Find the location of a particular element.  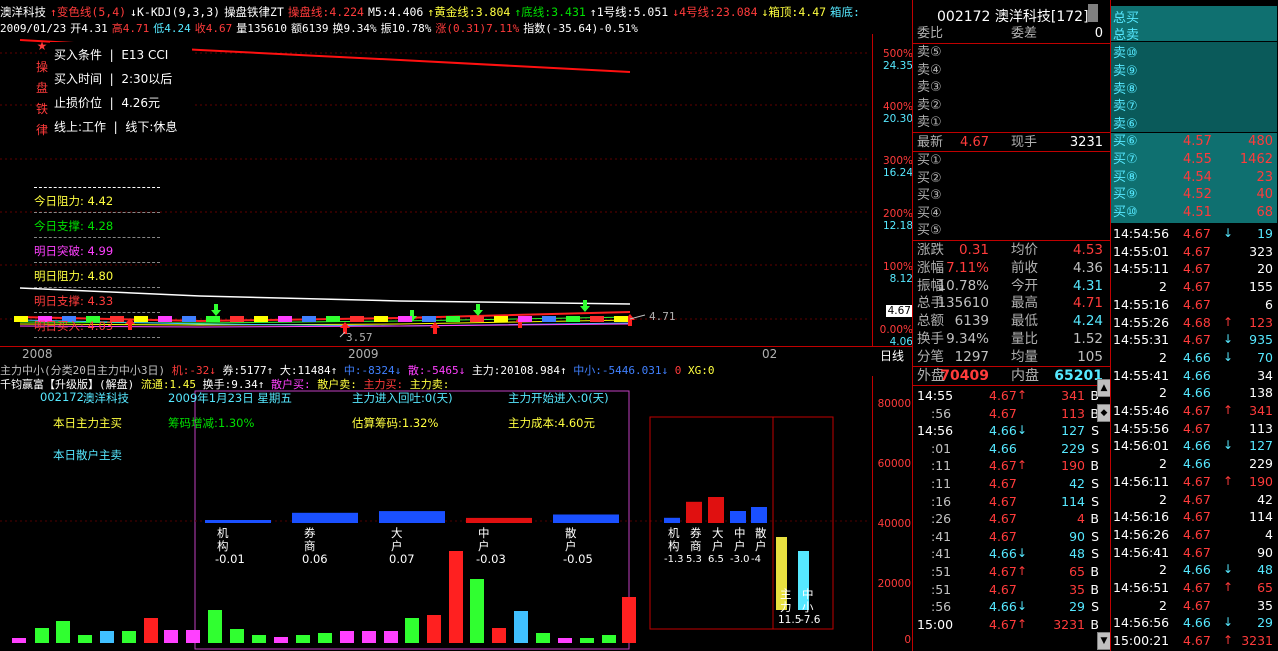

detail-tick-row: 2 4.66 138 is located at coordinates (1194, 392).